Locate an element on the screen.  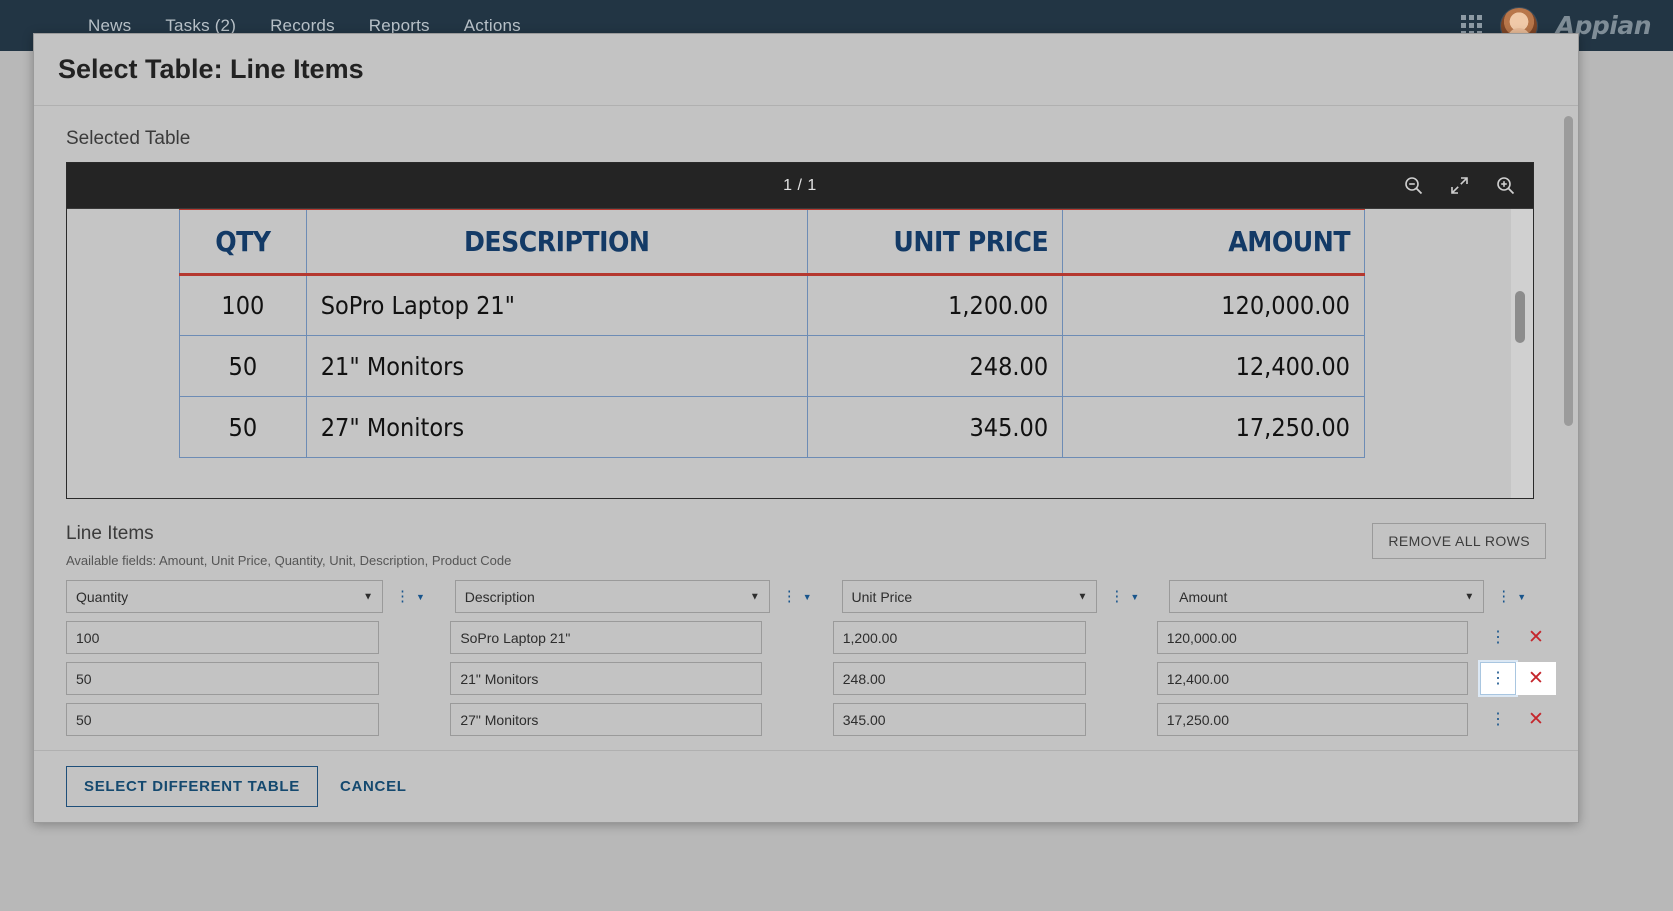
column-select-amount-wrap: Amount ▼ is located at coordinates (1327, 596).